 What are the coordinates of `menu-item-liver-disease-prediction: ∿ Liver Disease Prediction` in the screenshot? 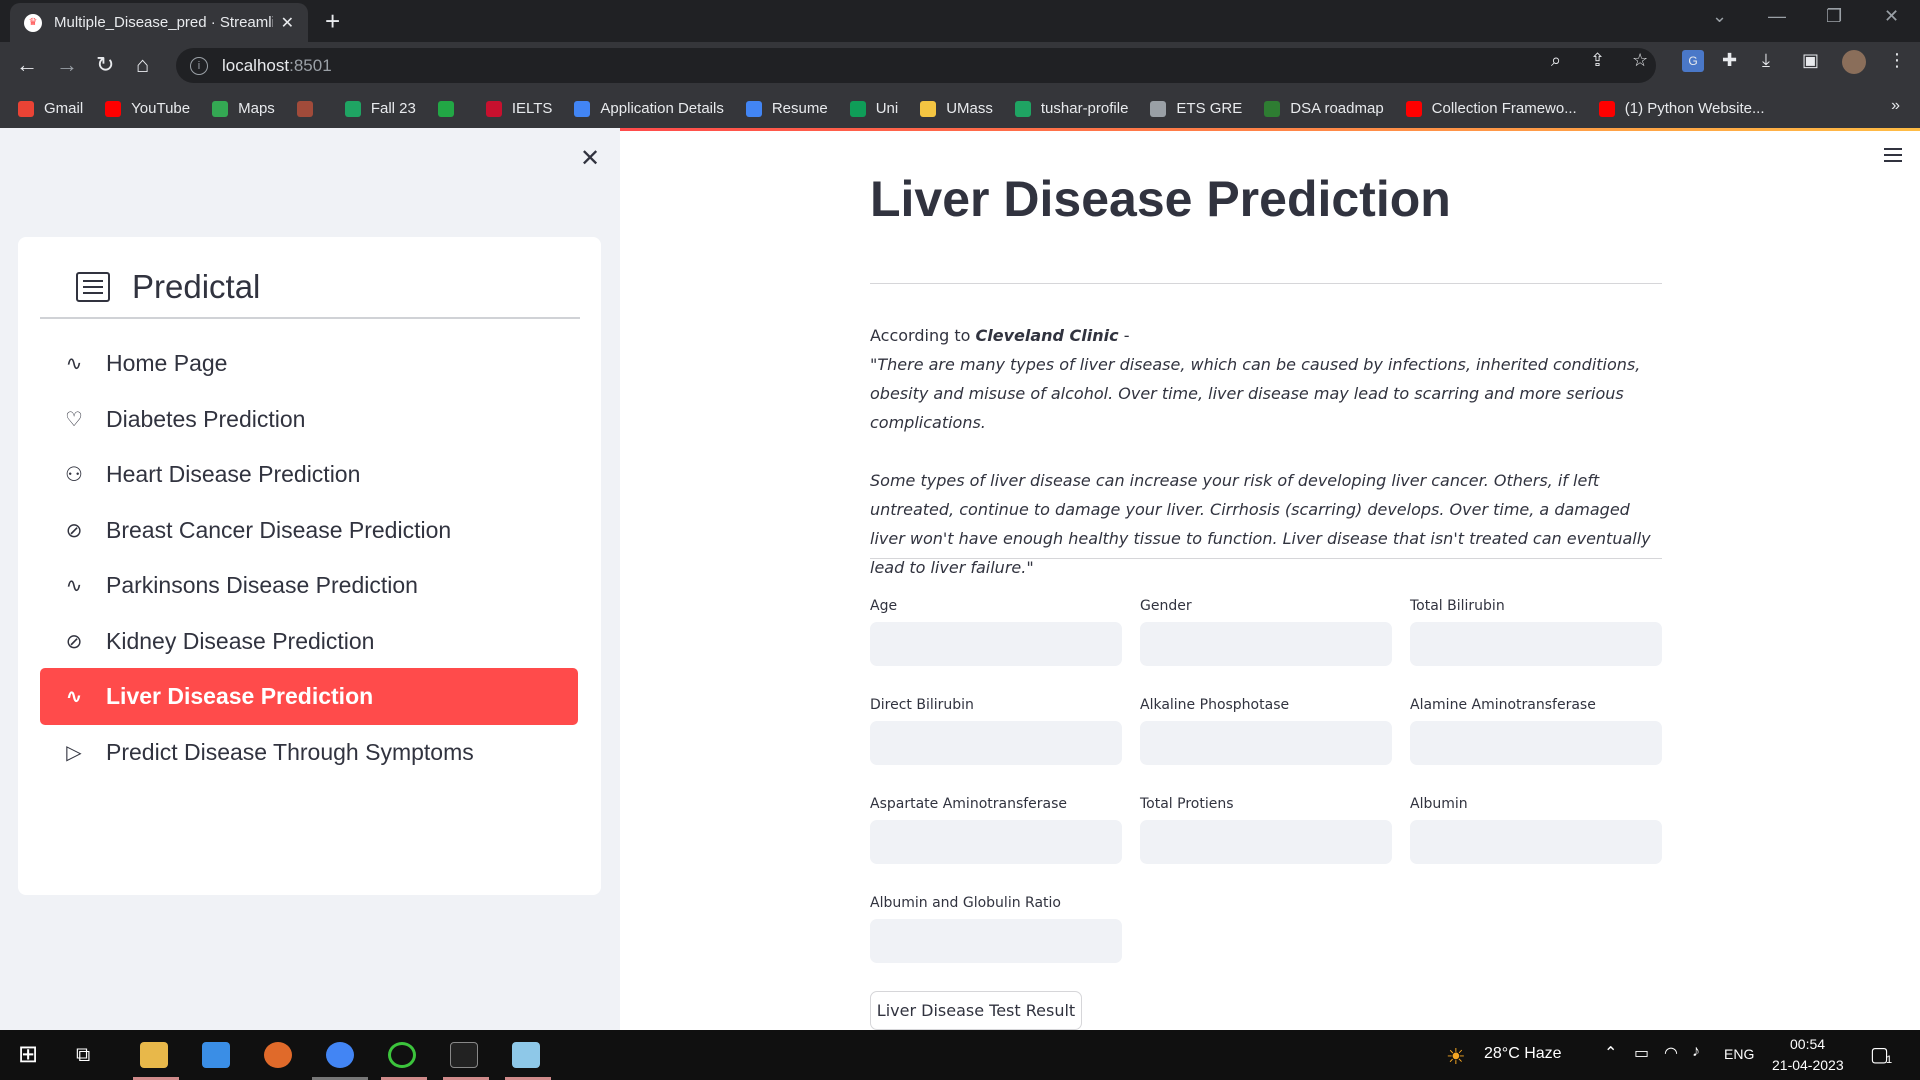 It's located at (309, 696).